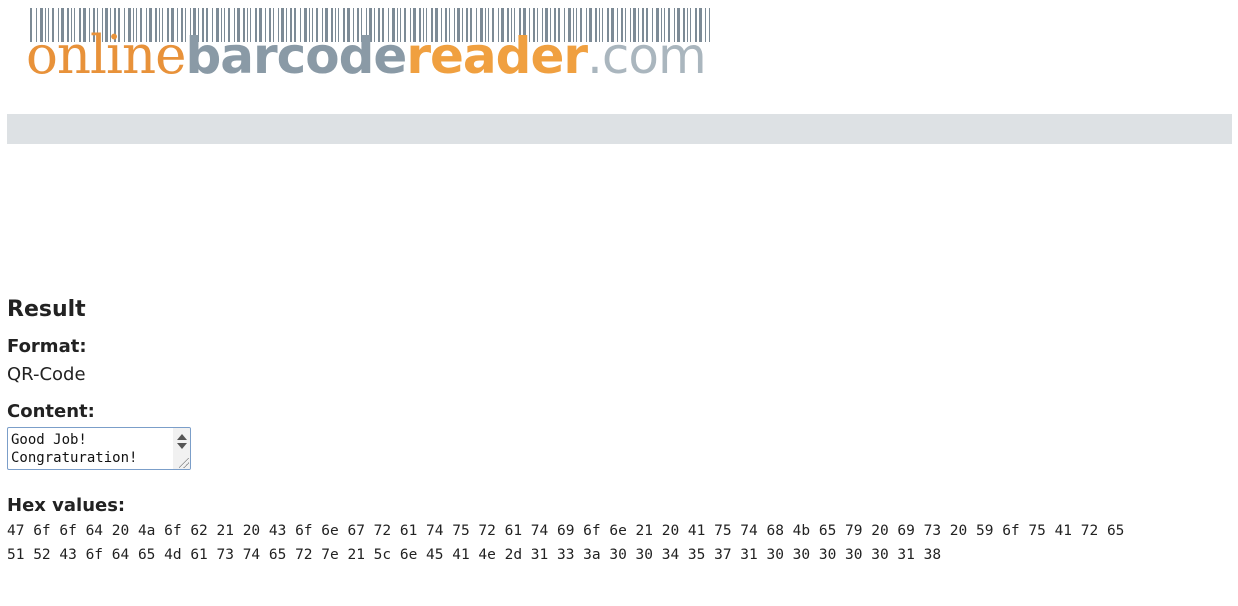  What do you see at coordinates (497, 56) in the screenshot?
I see `logo-word-reader: reader` at bounding box center [497, 56].